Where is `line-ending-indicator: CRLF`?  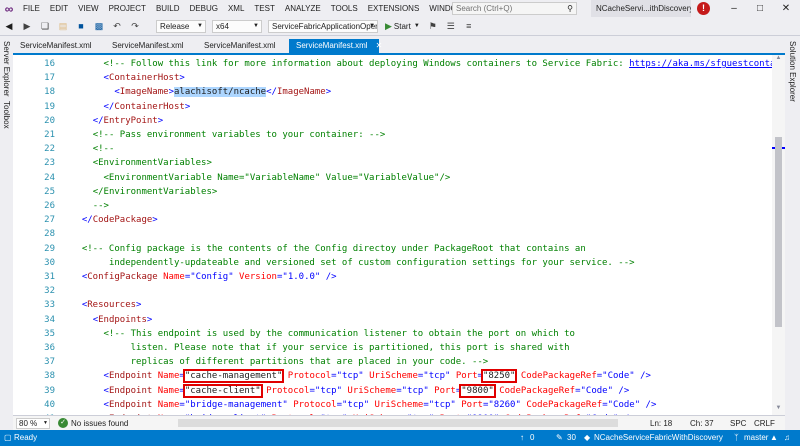 line-ending-indicator: CRLF is located at coordinates (764, 423).